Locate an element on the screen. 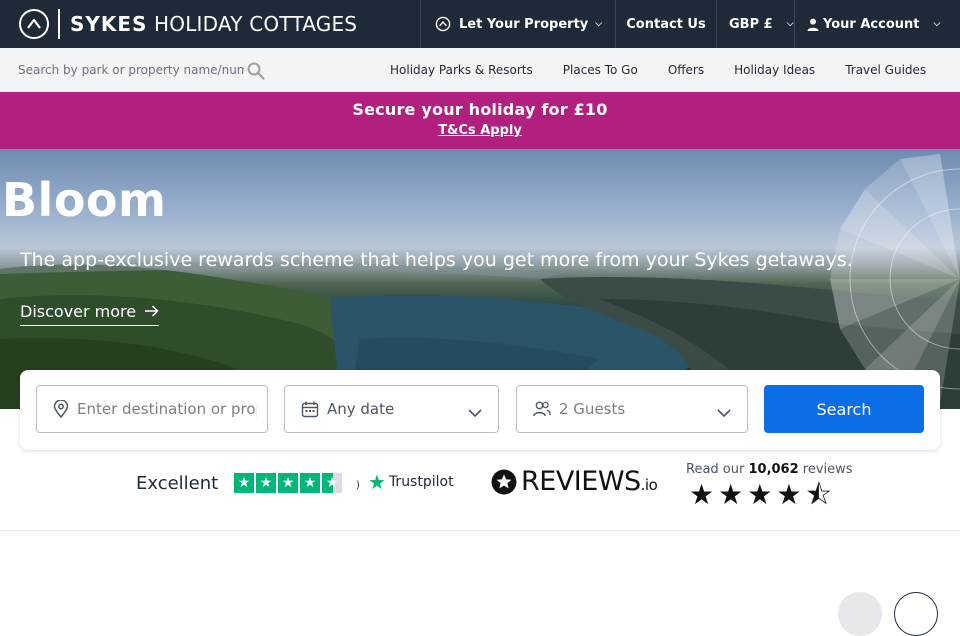  guests-field: 2 Guests is located at coordinates (632, 409).